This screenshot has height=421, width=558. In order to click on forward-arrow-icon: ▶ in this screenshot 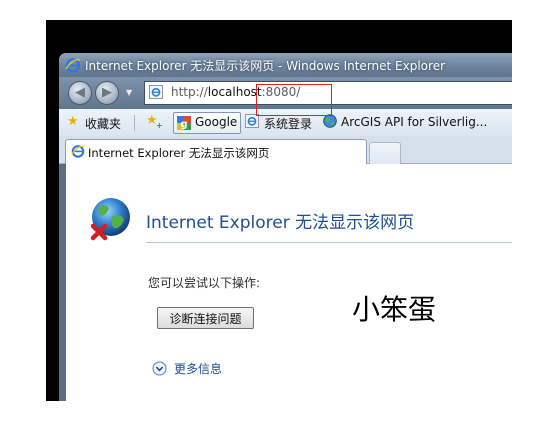, I will do `click(107, 92)`.